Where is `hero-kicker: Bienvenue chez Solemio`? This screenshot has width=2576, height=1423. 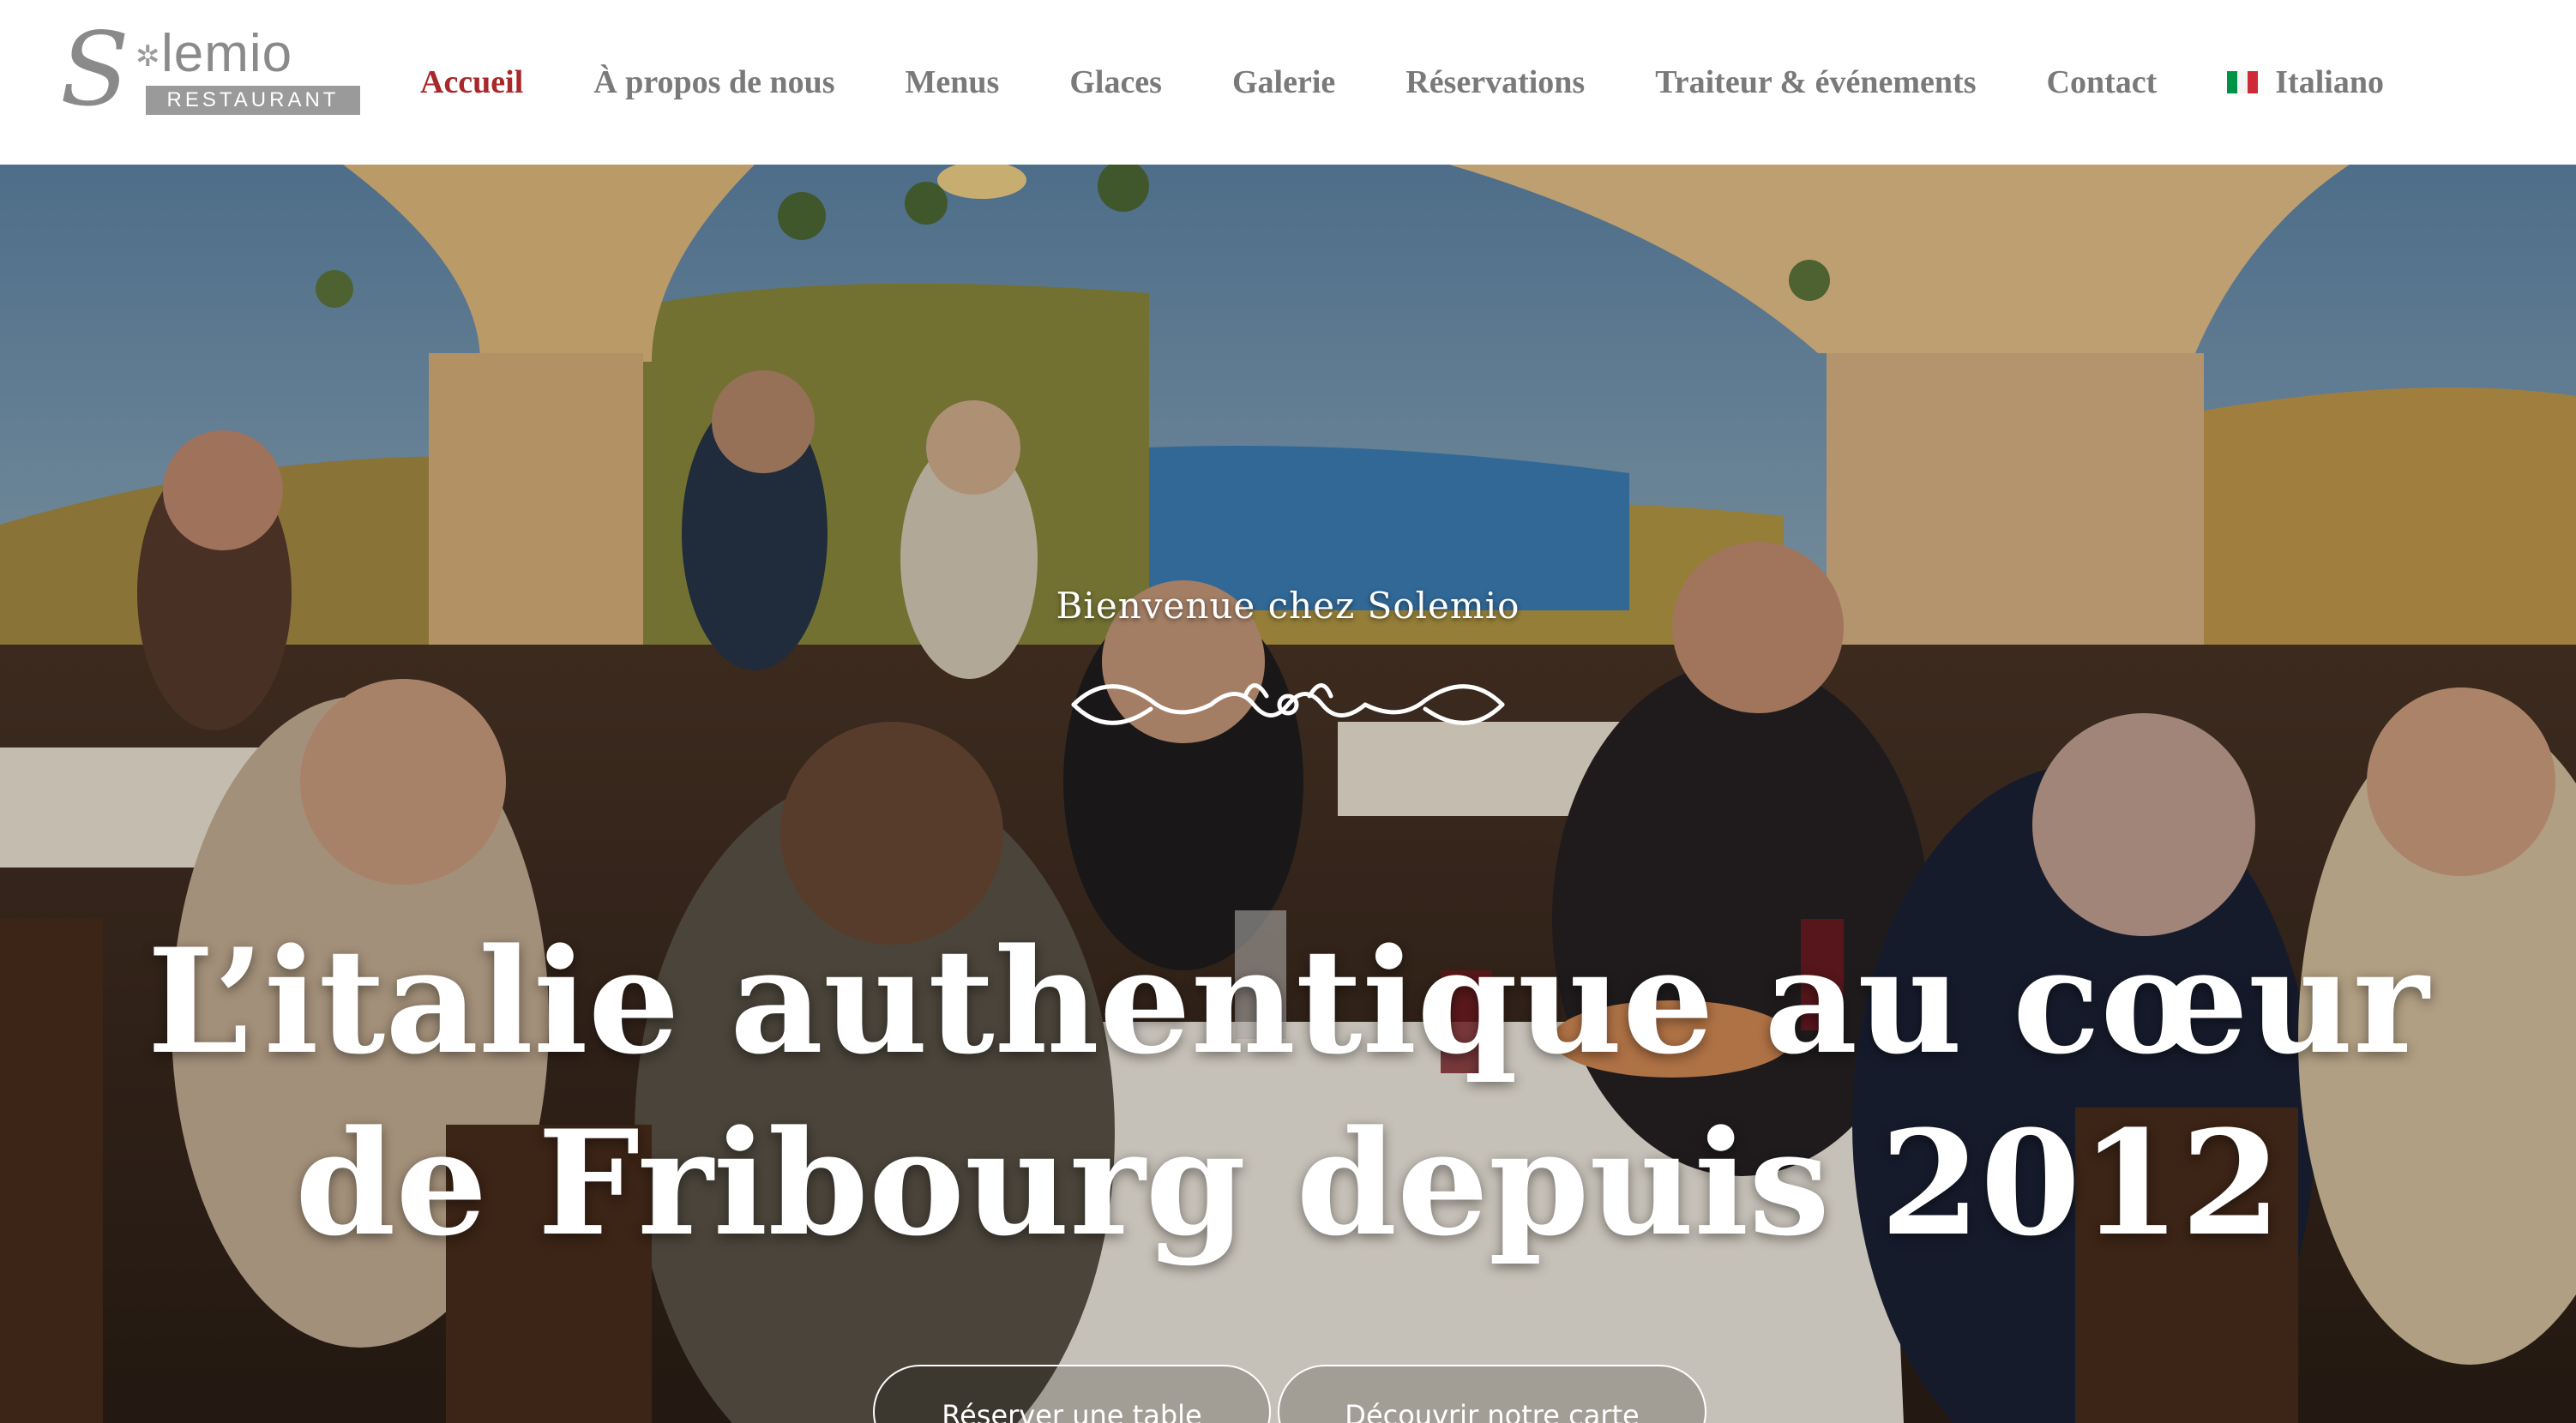
hero-kicker: Bienvenue chez Solemio is located at coordinates (1288, 606).